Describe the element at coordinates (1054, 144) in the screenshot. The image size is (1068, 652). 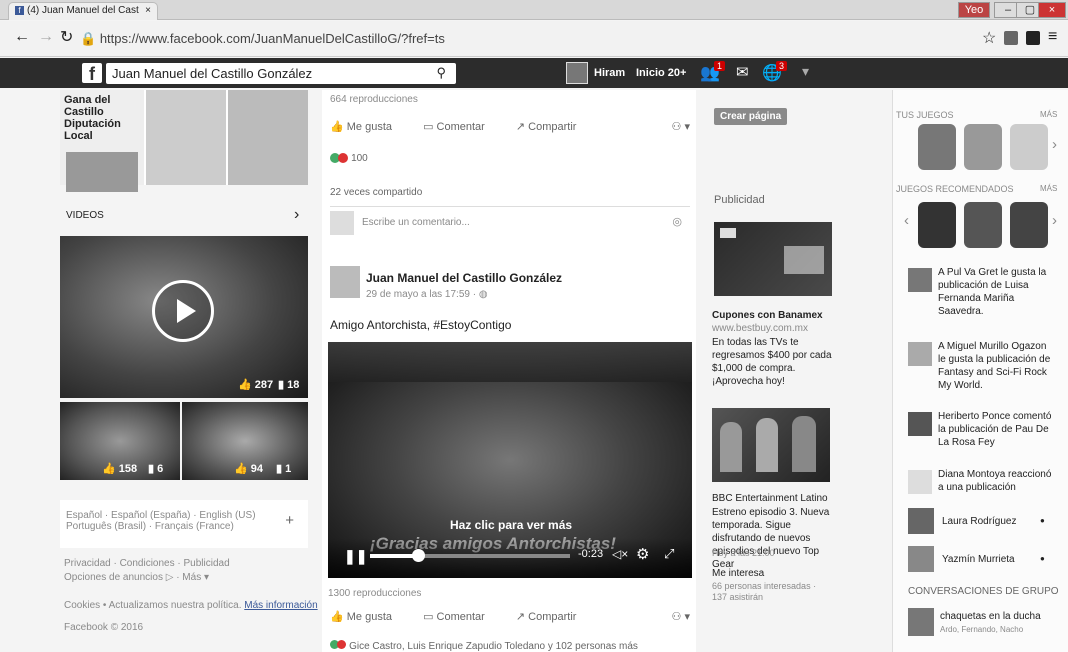
I see `games-next-arrow-icon: ›` at that location.